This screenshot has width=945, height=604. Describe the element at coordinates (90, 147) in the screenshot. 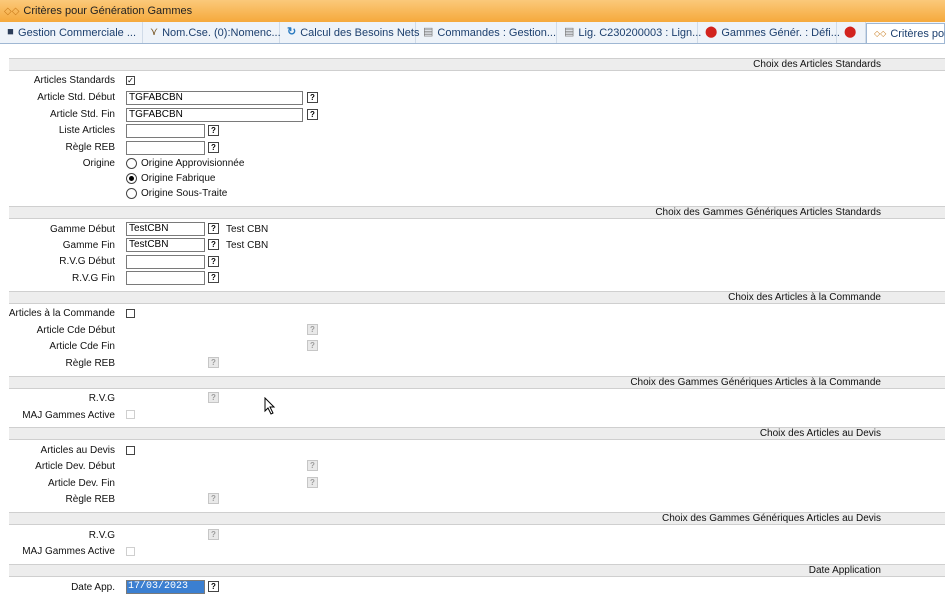

I see `regle-reb-label: Règle REB` at that location.